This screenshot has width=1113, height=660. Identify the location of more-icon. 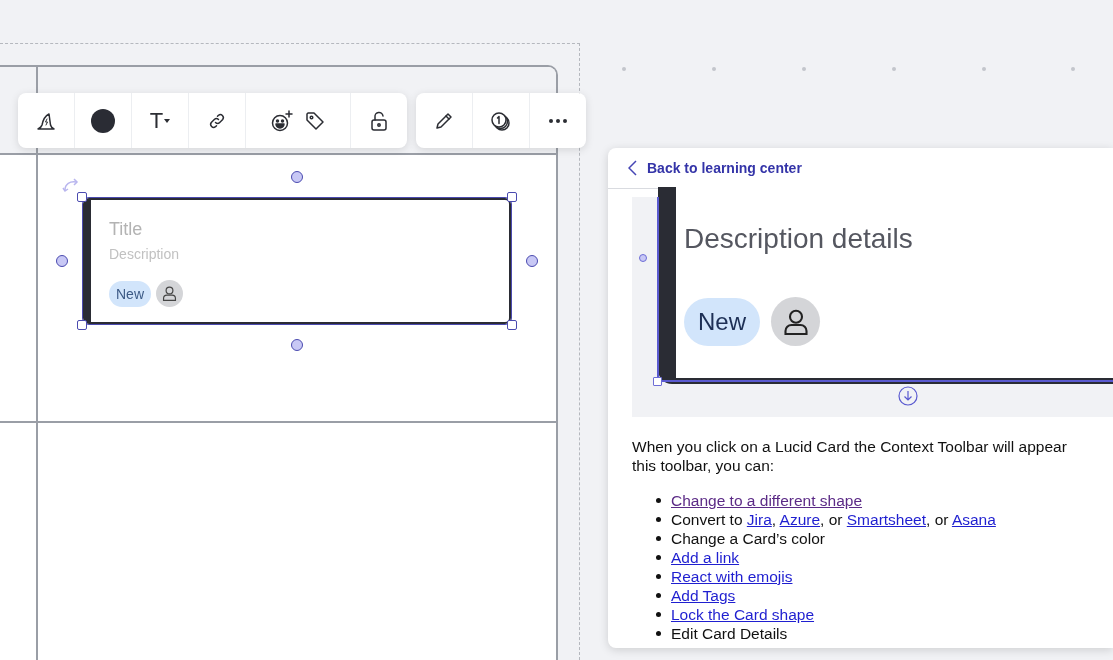
(558, 120).